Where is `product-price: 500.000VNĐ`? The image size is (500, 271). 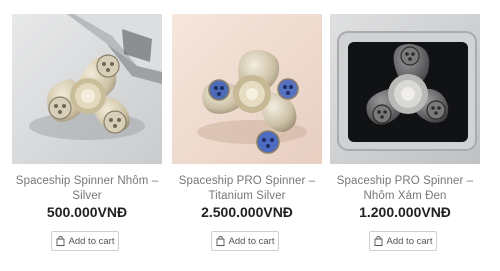
product-price: 500.000VNĐ is located at coordinates (87, 212).